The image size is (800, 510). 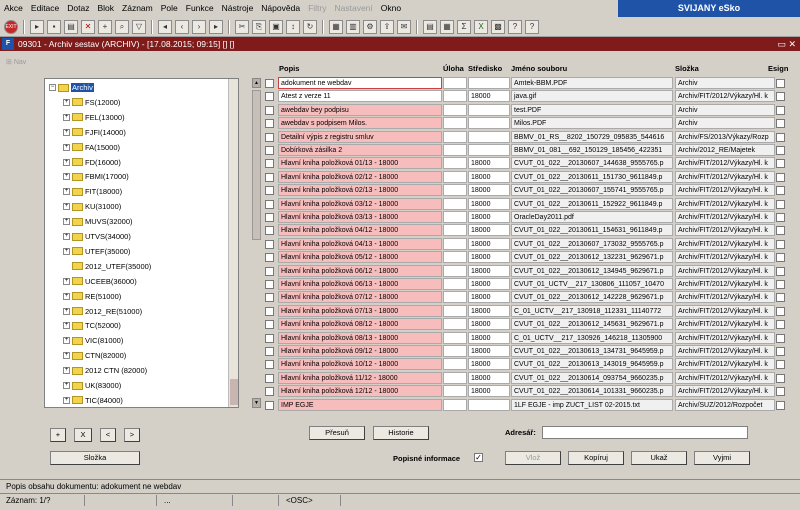 What do you see at coordinates (360, 391) in the screenshot?
I see `cell-popis: Hlavní kniha položková 12/12 - 18000` at bounding box center [360, 391].